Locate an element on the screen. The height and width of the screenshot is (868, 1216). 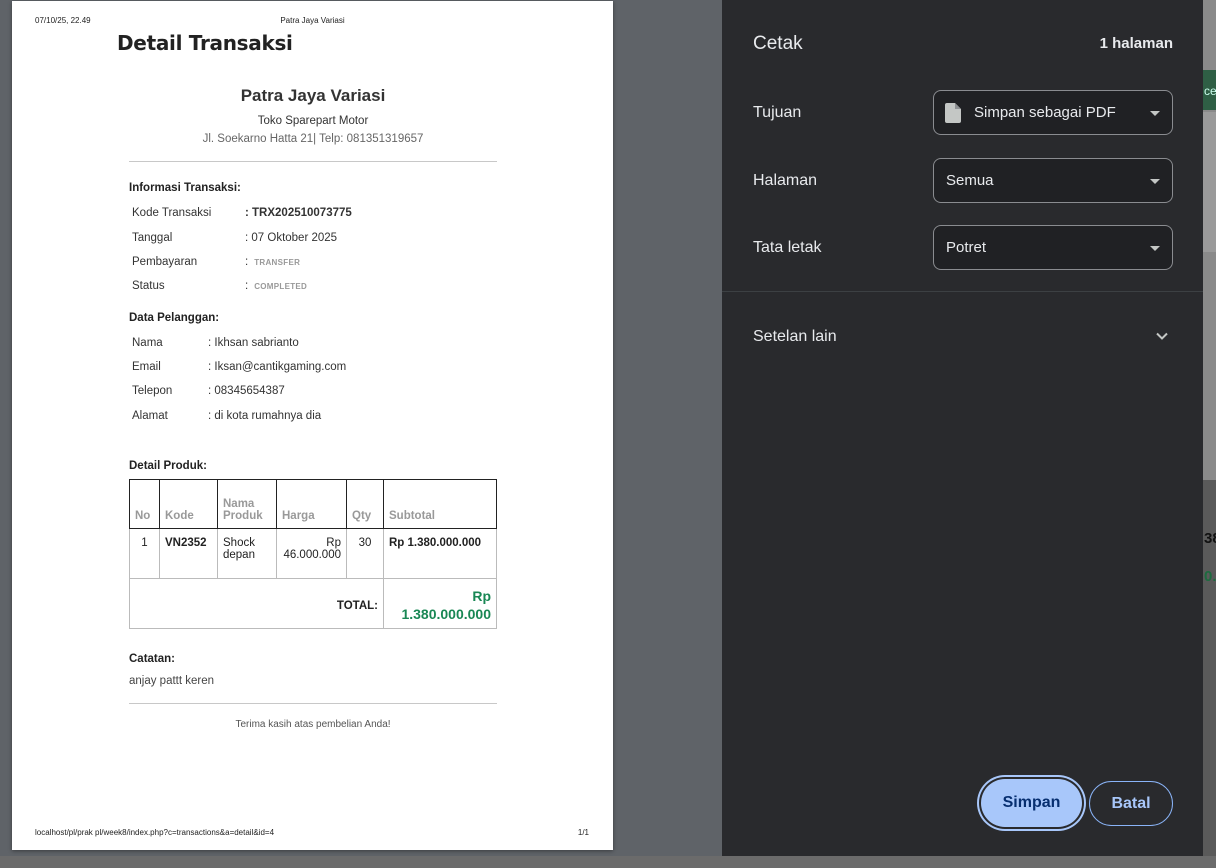
cell-qty: 30 is located at coordinates (365, 553).